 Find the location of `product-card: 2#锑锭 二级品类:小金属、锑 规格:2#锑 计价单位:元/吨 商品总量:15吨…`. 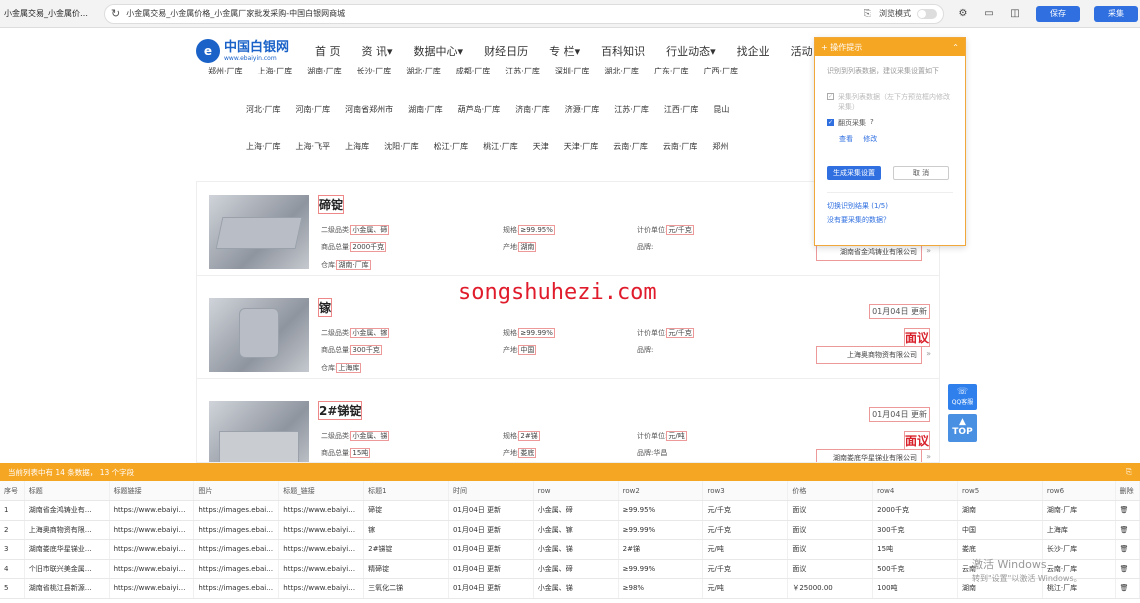

product-card: 2#锑锭 二级品类:小金属、锑 规格:2#锑 计价单位:元/吨 商品总量:15吨… is located at coordinates (568, 425).